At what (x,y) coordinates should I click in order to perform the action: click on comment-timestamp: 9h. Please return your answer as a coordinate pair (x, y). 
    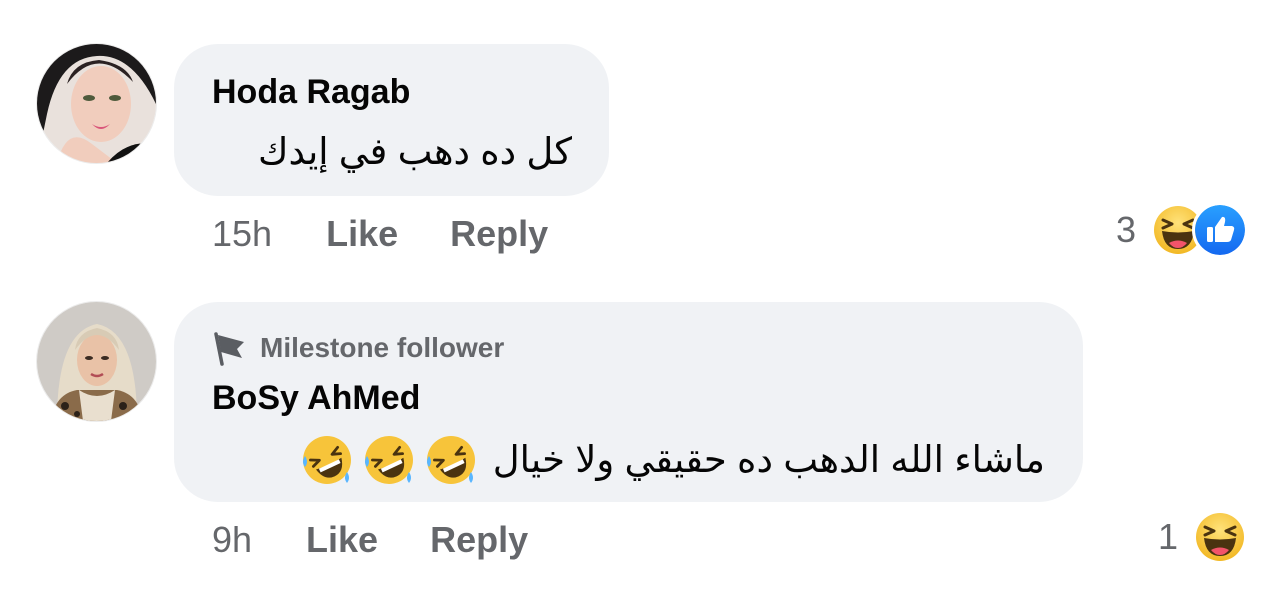
    Looking at the image, I should click on (232, 540).